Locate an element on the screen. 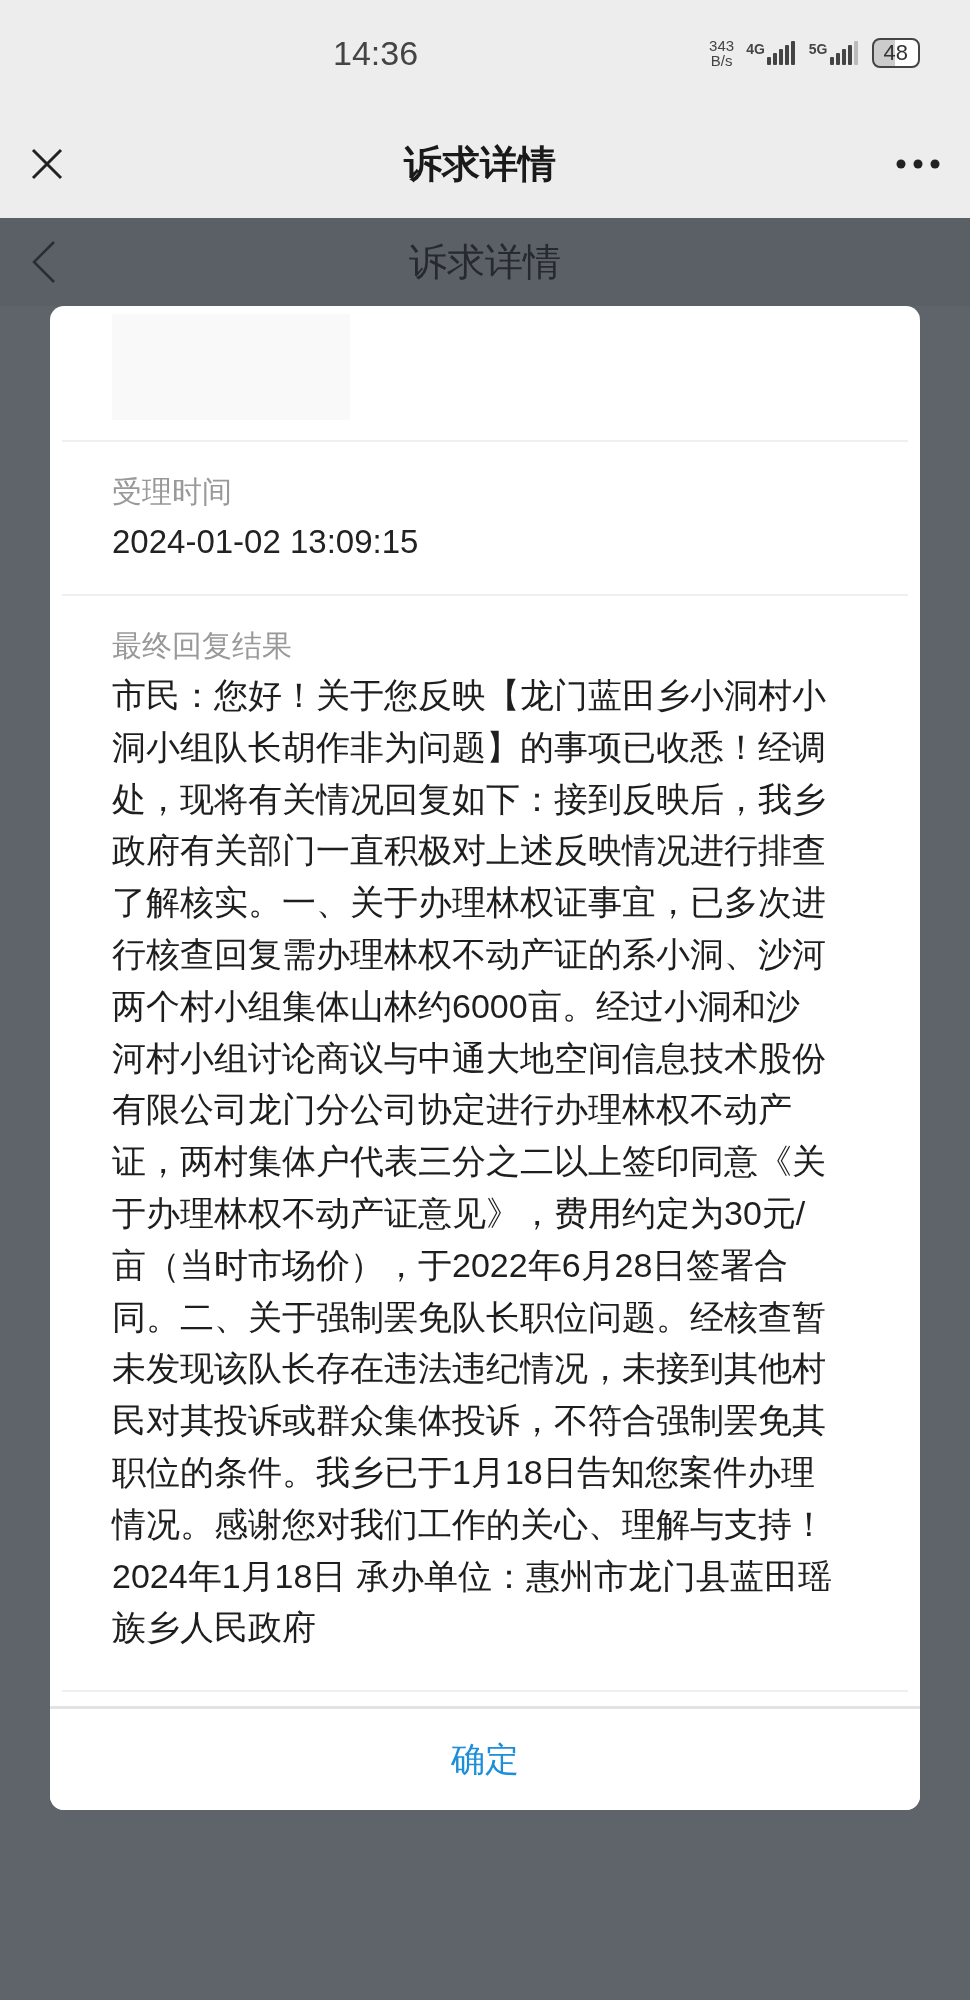  network-speed: 343 is located at coordinates (722, 45).